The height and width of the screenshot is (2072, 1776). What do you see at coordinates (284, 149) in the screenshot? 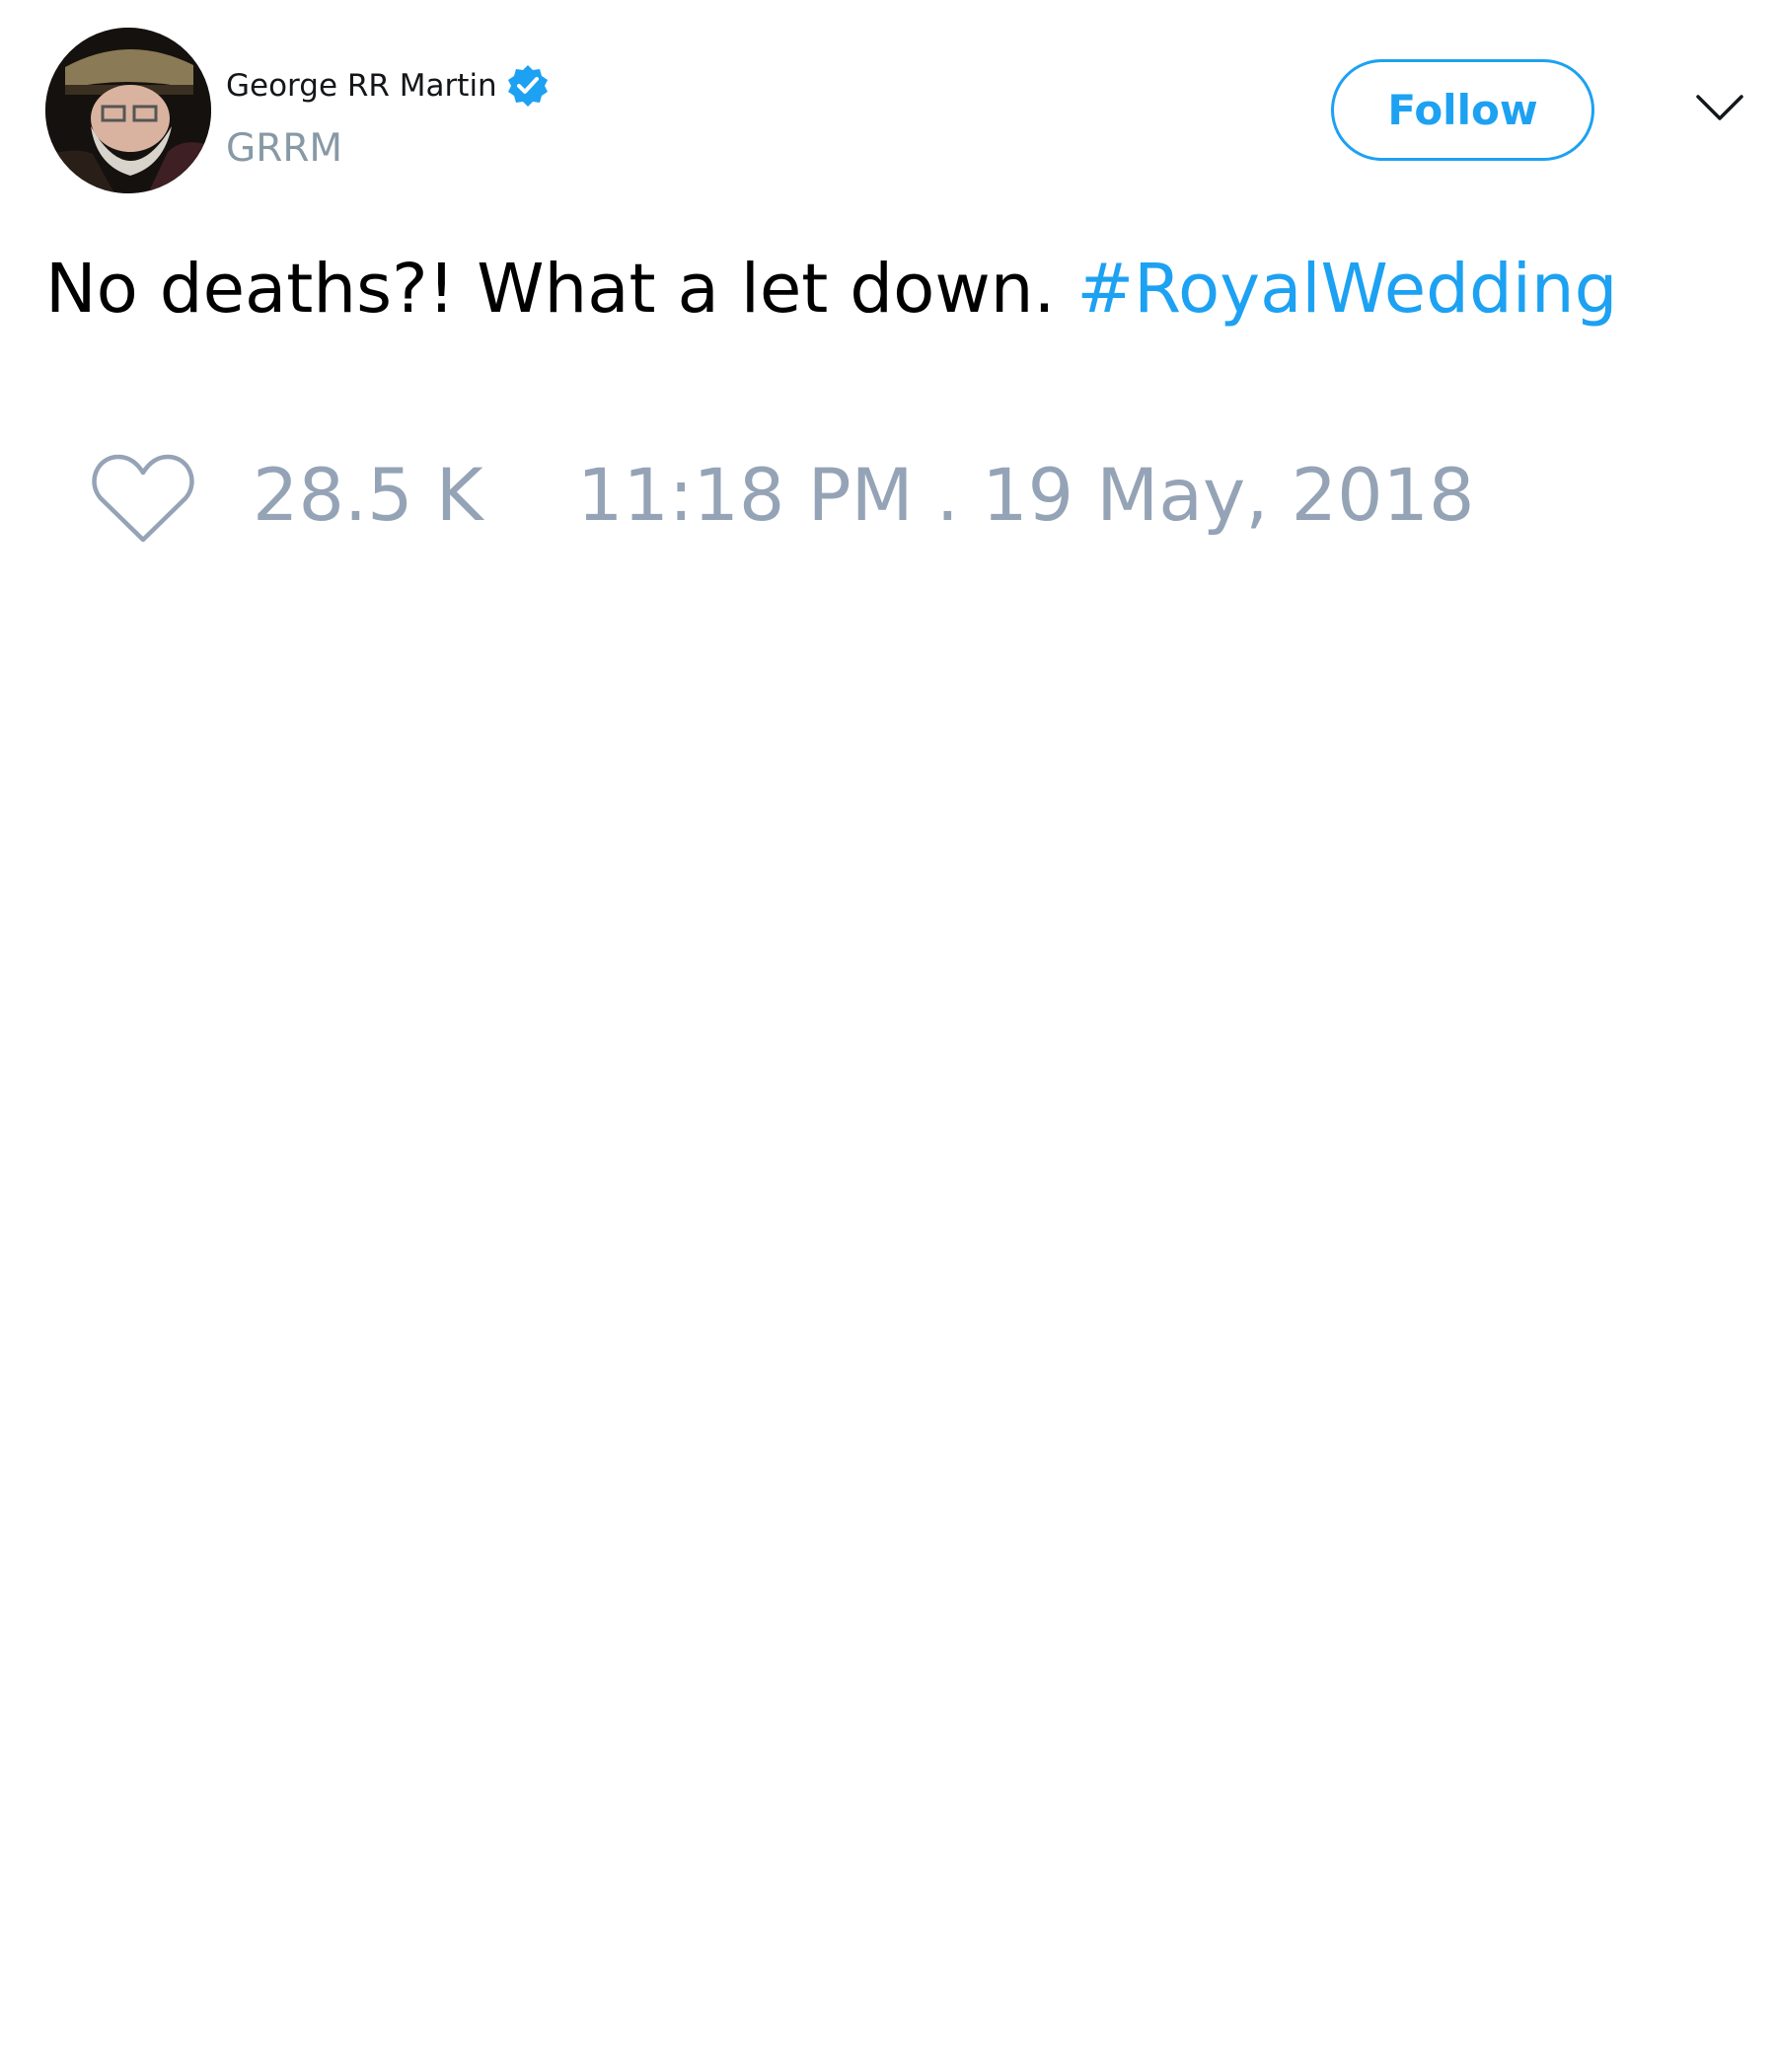
I see `author-handle: GRRM` at bounding box center [284, 149].